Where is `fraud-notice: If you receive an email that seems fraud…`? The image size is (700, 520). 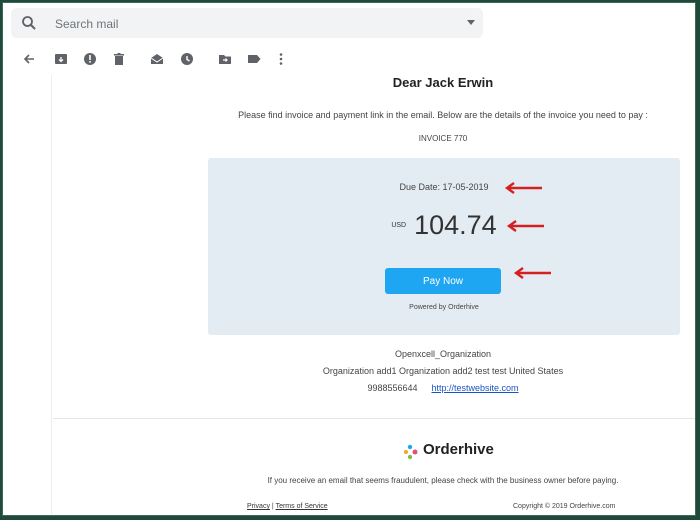
fraud-notice: If you receive an email that seems fraud… is located at coordinates (443, 480).